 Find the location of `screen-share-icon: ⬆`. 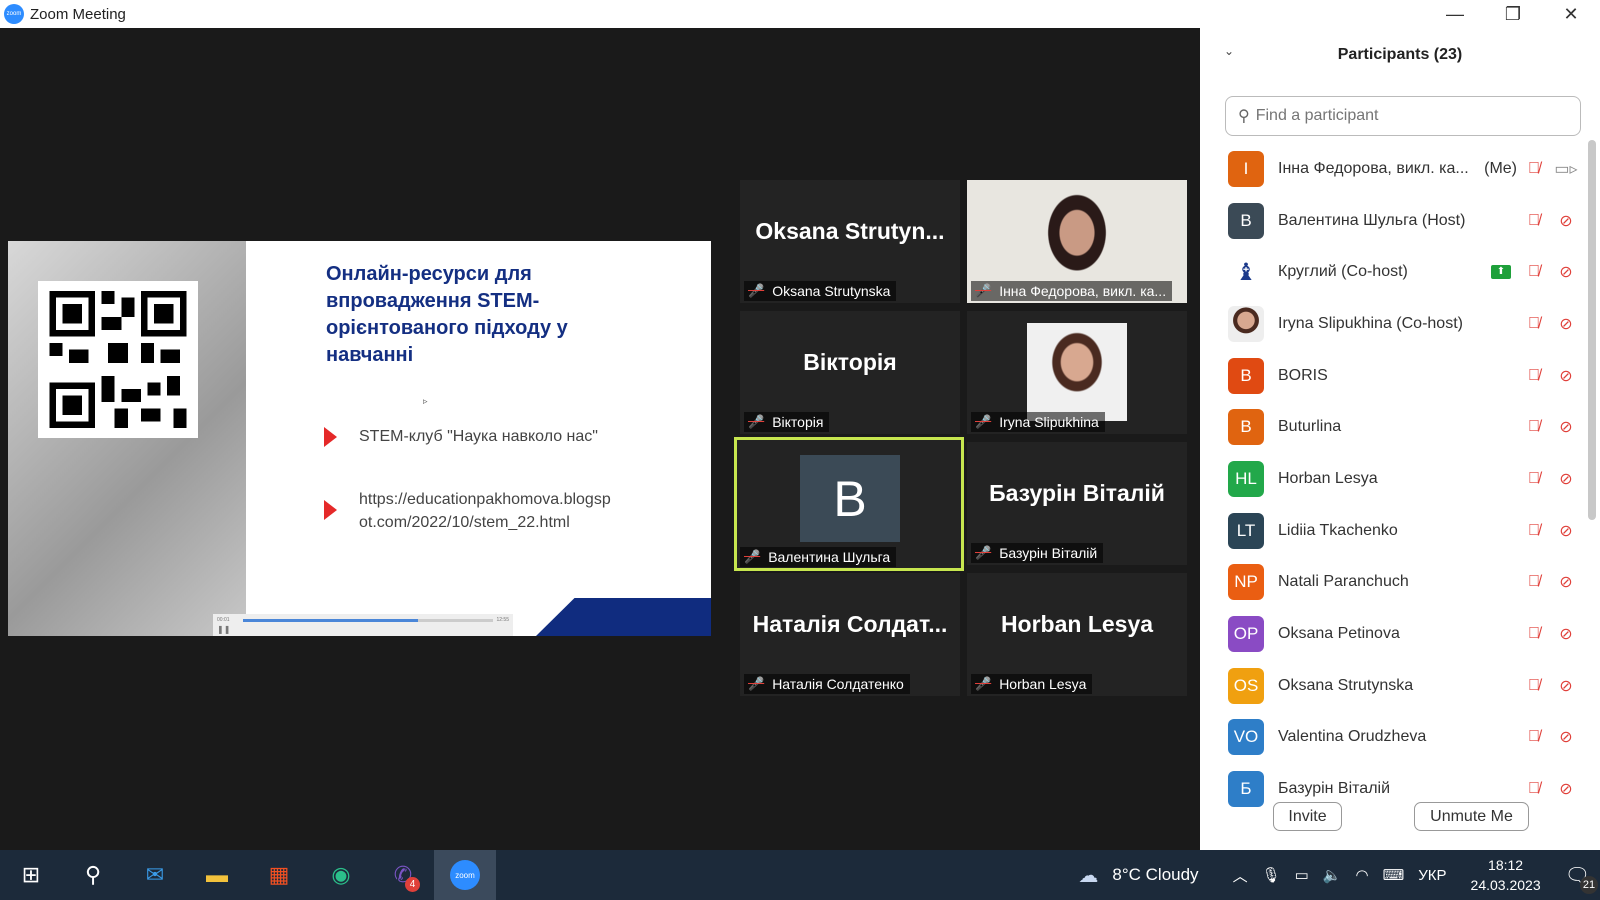

screen-share-icon: ⬆ is located at coordinates (1501, 272).